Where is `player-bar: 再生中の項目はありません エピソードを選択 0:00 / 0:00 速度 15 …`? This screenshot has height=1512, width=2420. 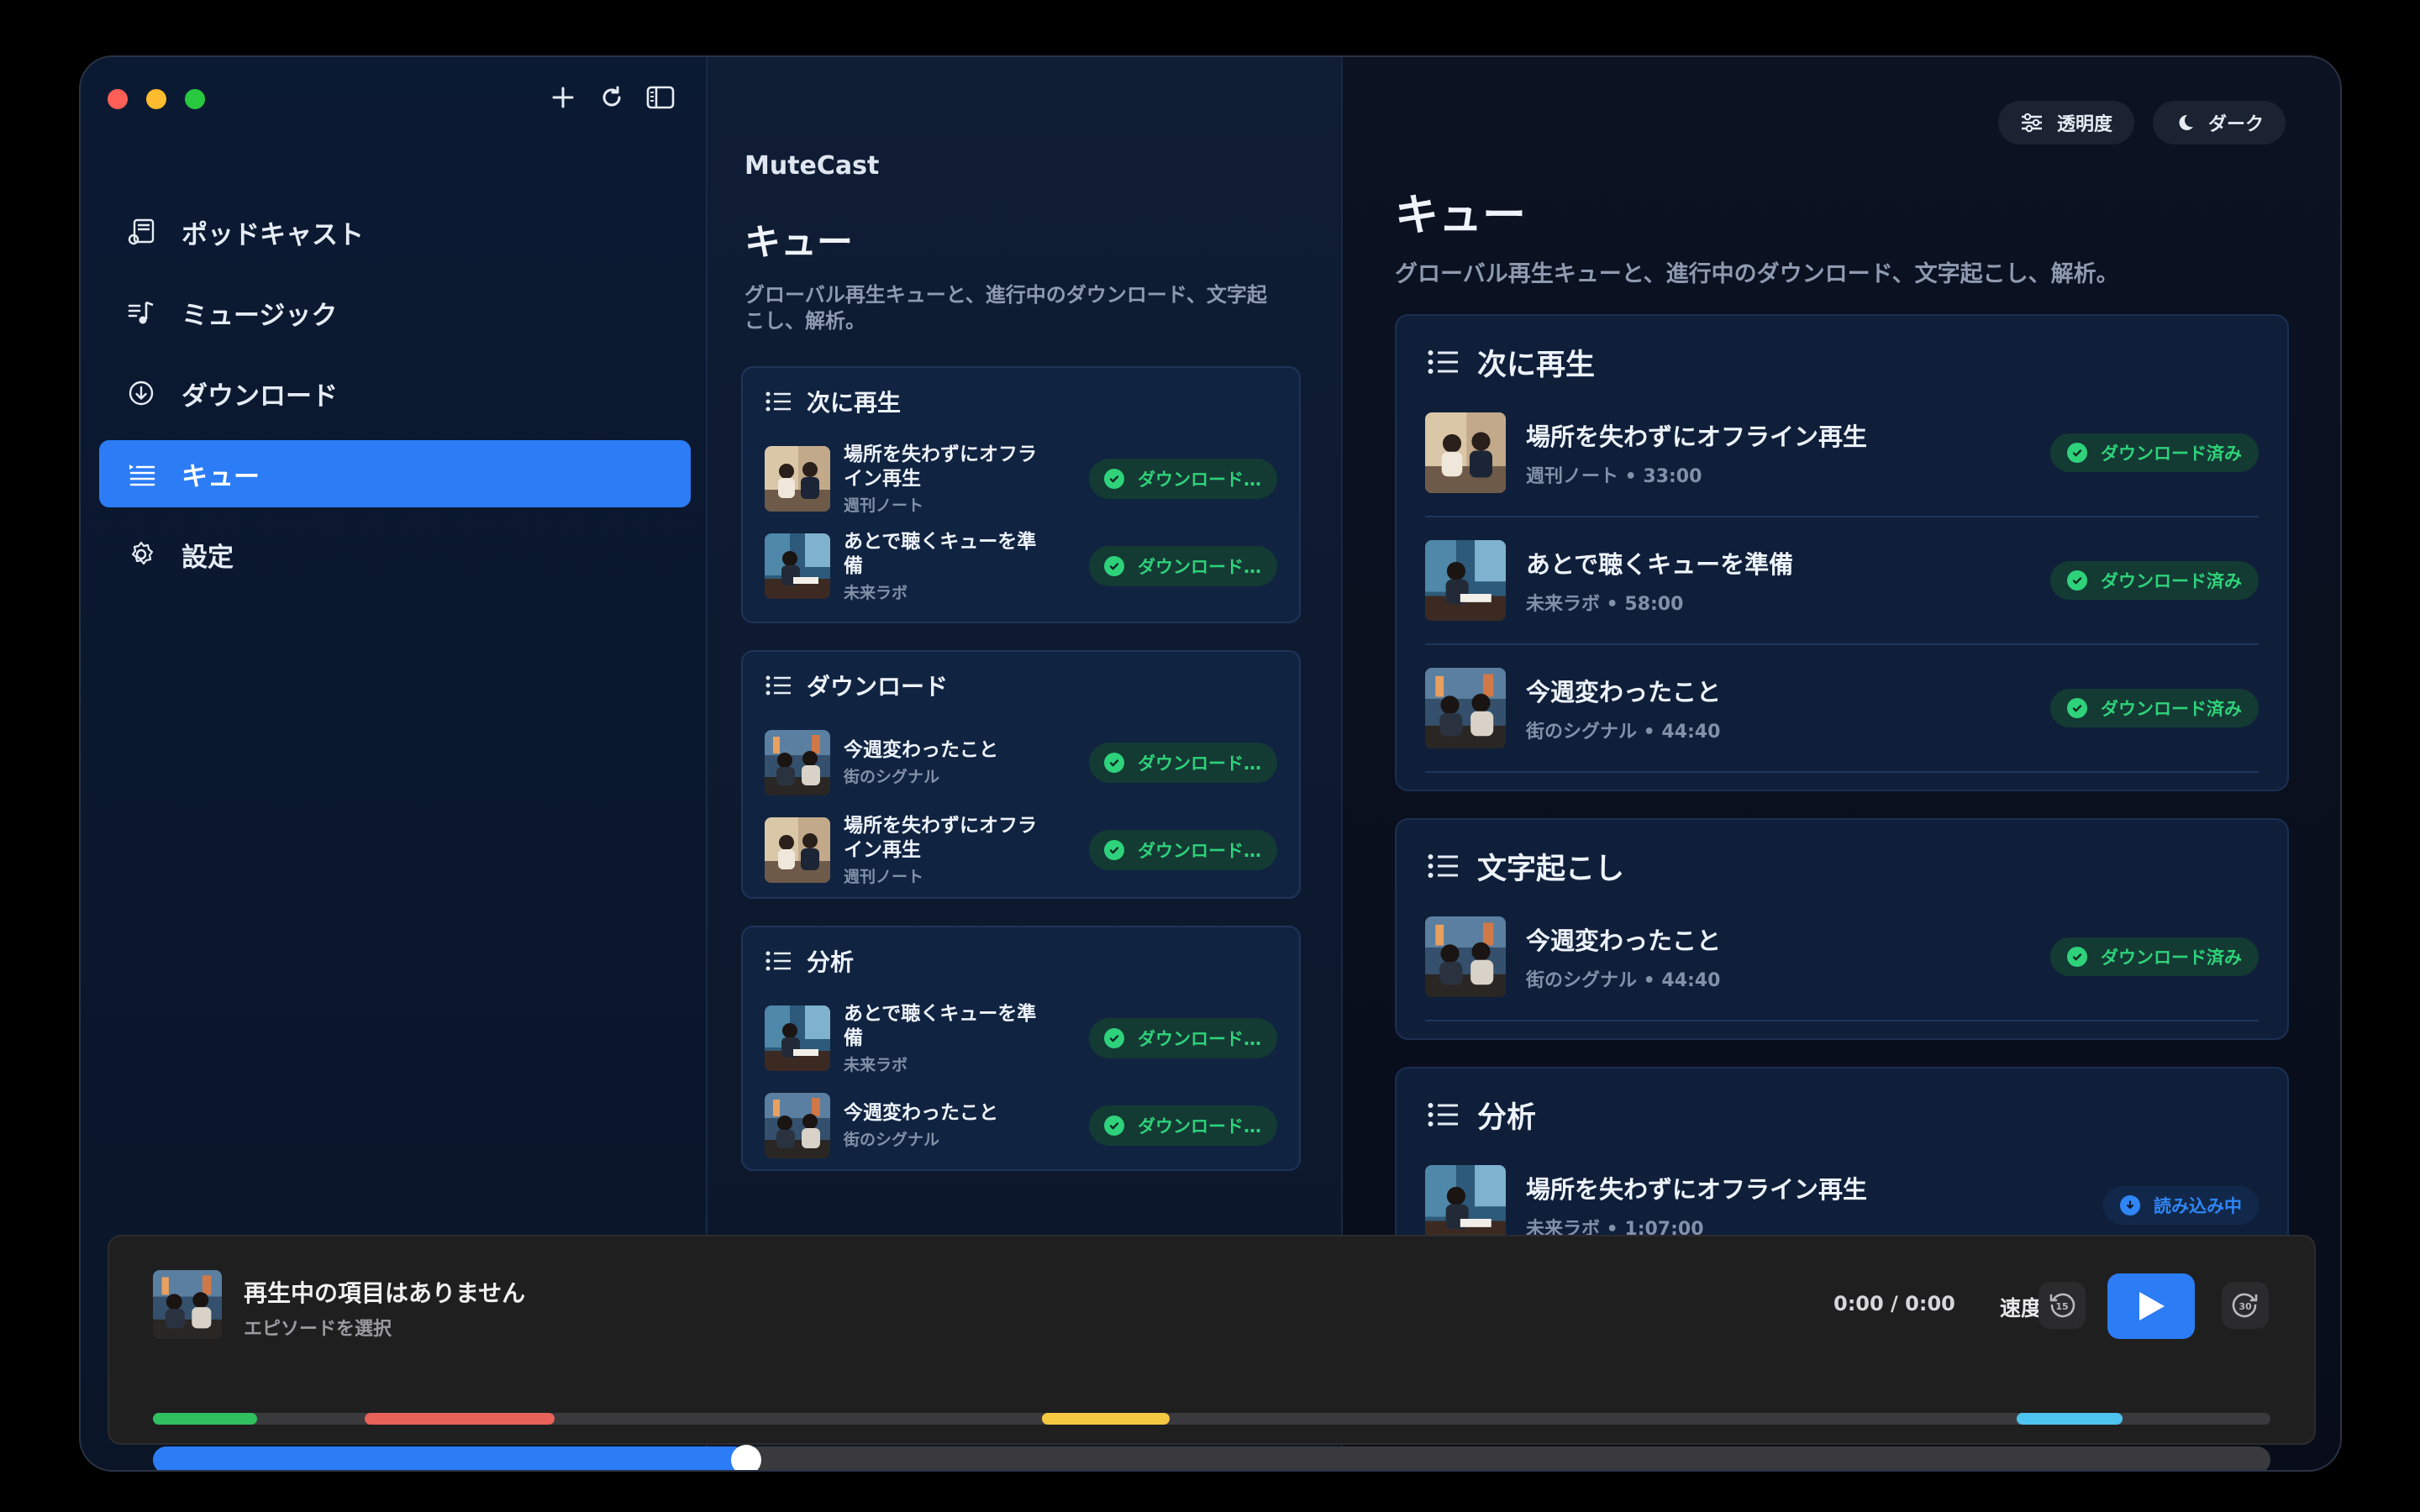
player-bar: 再生中の項目はありません エピソードを選択 0:00 / 0:00 速度 15 … is located at coordinates (1212, 1352).